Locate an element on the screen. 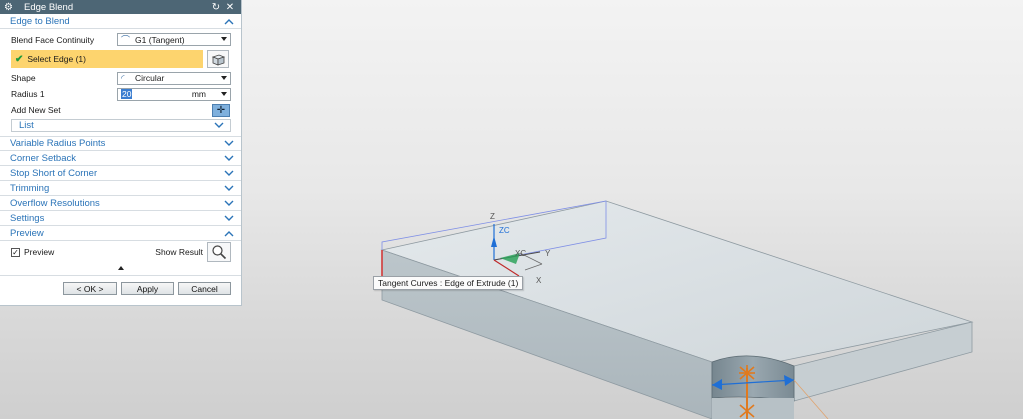 This screenshot has width=1023, height=419. section-stop-short-of-corner: Stop Short of Corner is located at coordinates (120, 173).